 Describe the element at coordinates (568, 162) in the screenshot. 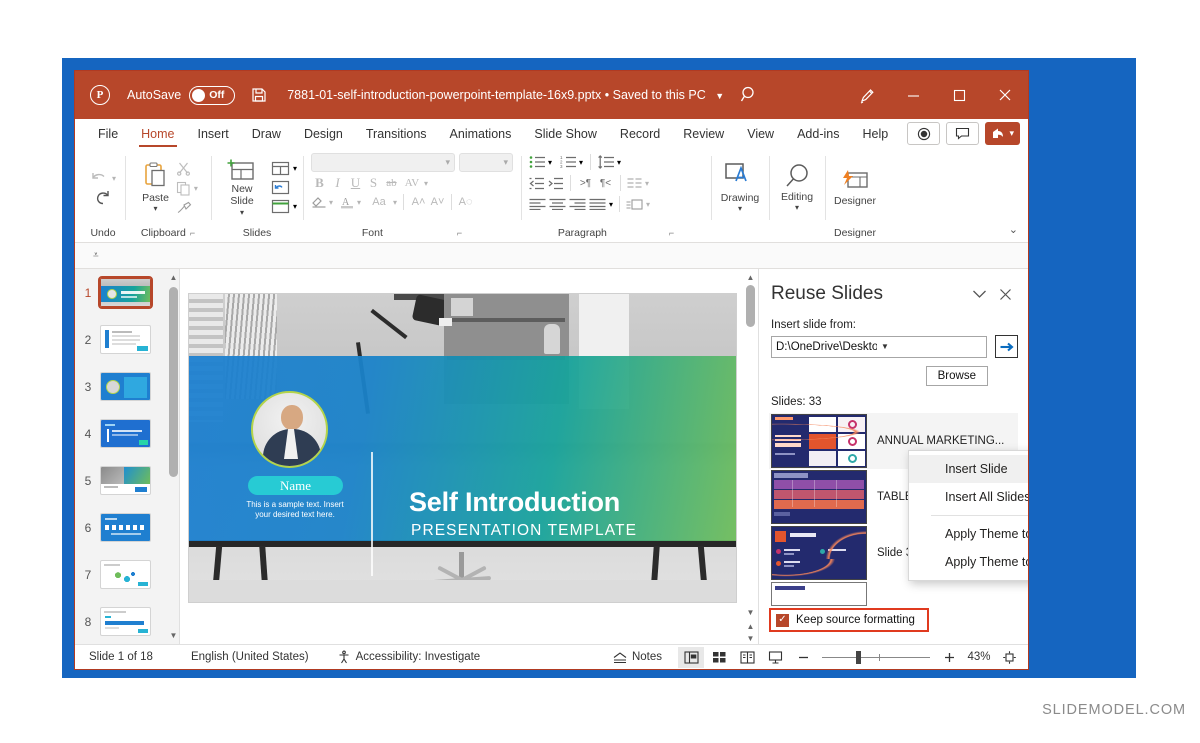

I see `numbered-list-button: 123` at that location.